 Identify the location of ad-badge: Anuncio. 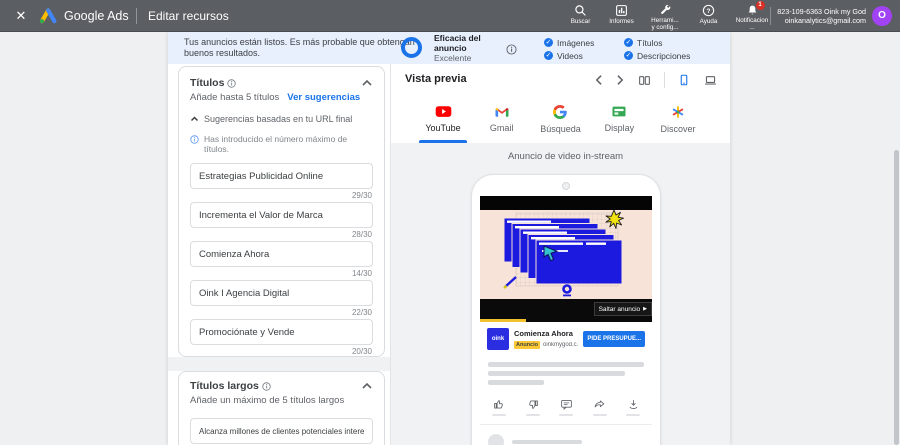
(527, 344).